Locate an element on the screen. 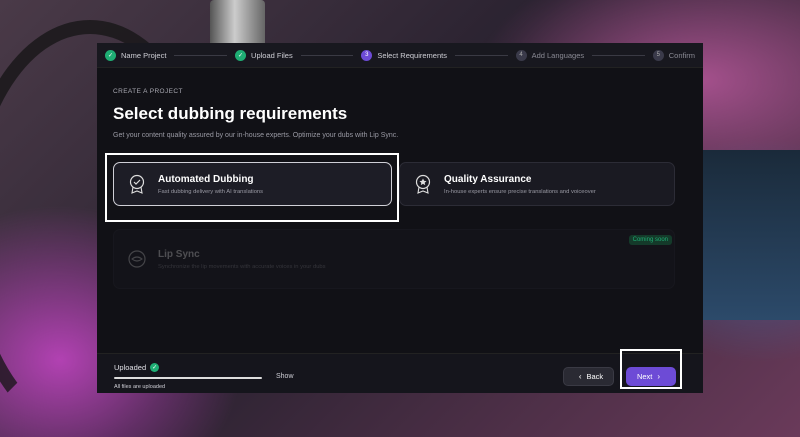 The height and width of the screenshot is (437, 800). upload-progress-bar is located at coordinates (188, 378).